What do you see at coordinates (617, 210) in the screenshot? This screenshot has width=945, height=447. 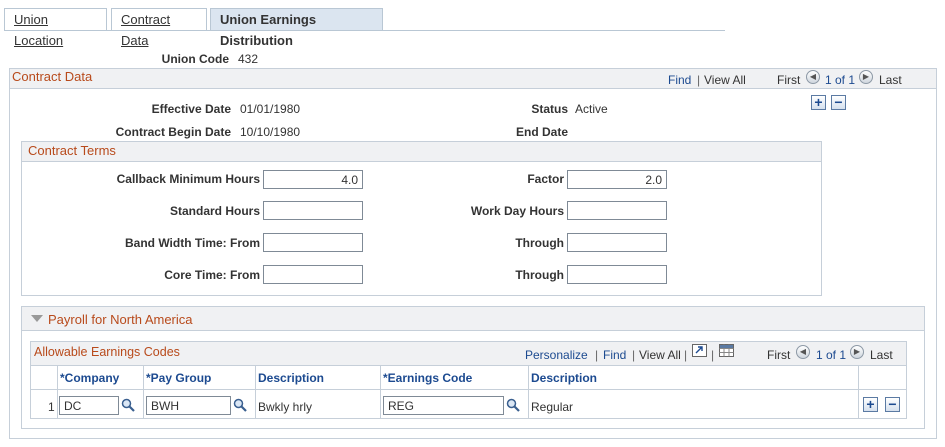 I see `work-day-hours-input` at bounding box center [617, 210].